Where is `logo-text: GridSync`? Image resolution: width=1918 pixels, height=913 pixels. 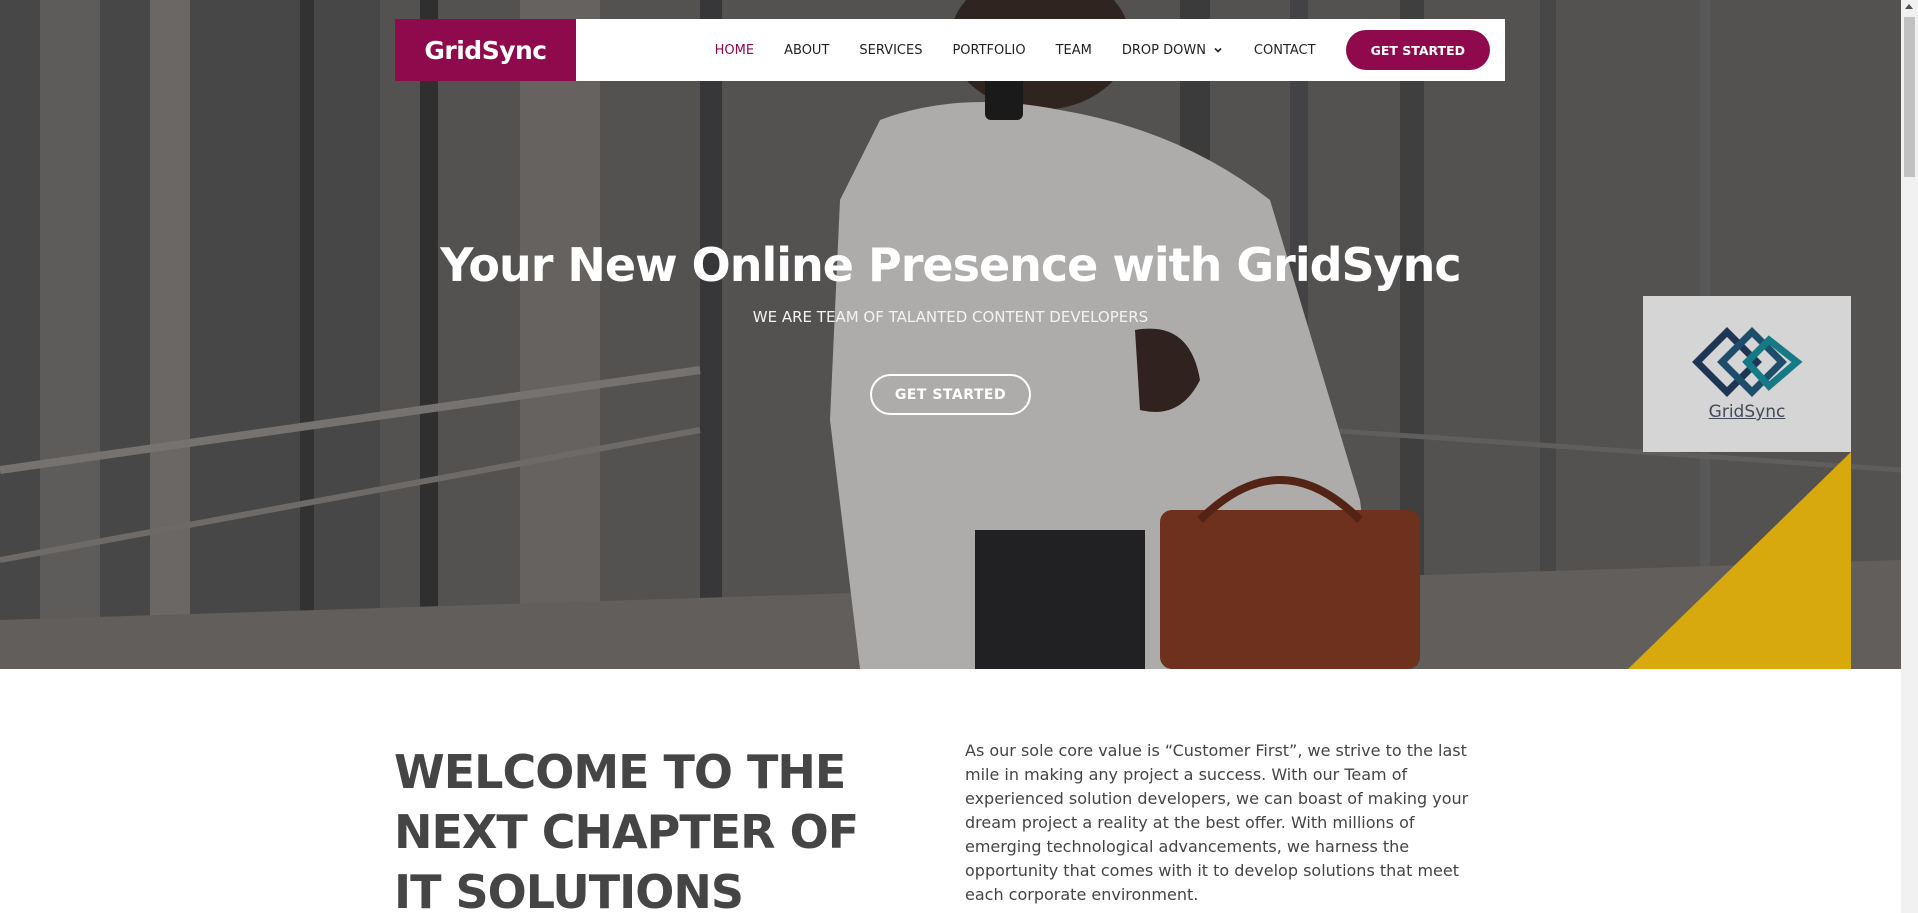 logo-text: GridSync is located at coordinates (485, 50).